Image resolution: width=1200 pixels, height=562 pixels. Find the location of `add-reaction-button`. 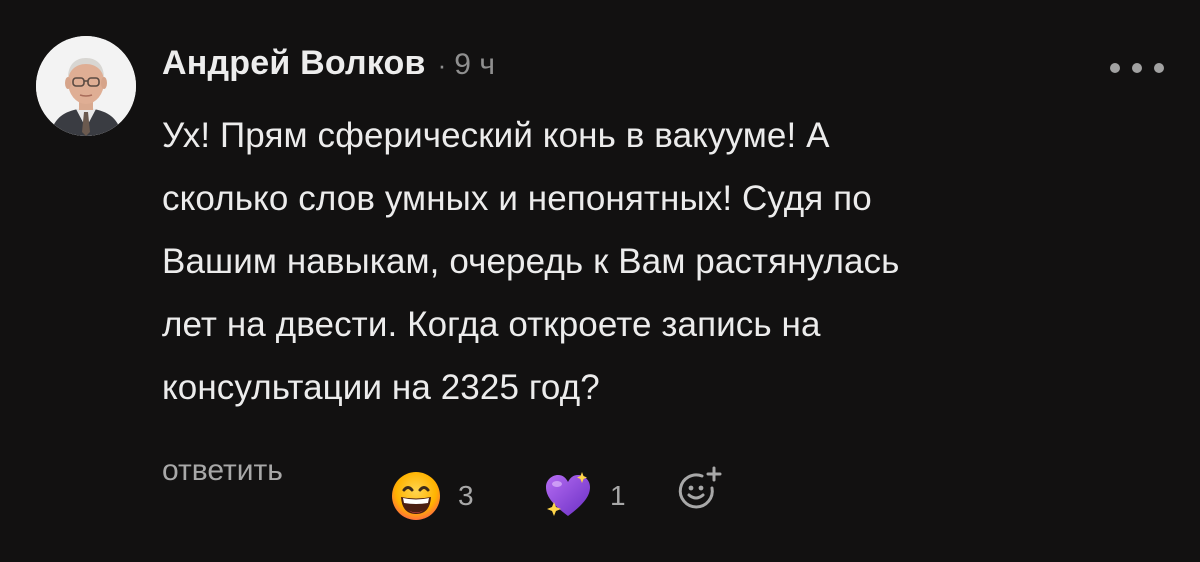

add-reaction-button is located at coordinates (700, 490).